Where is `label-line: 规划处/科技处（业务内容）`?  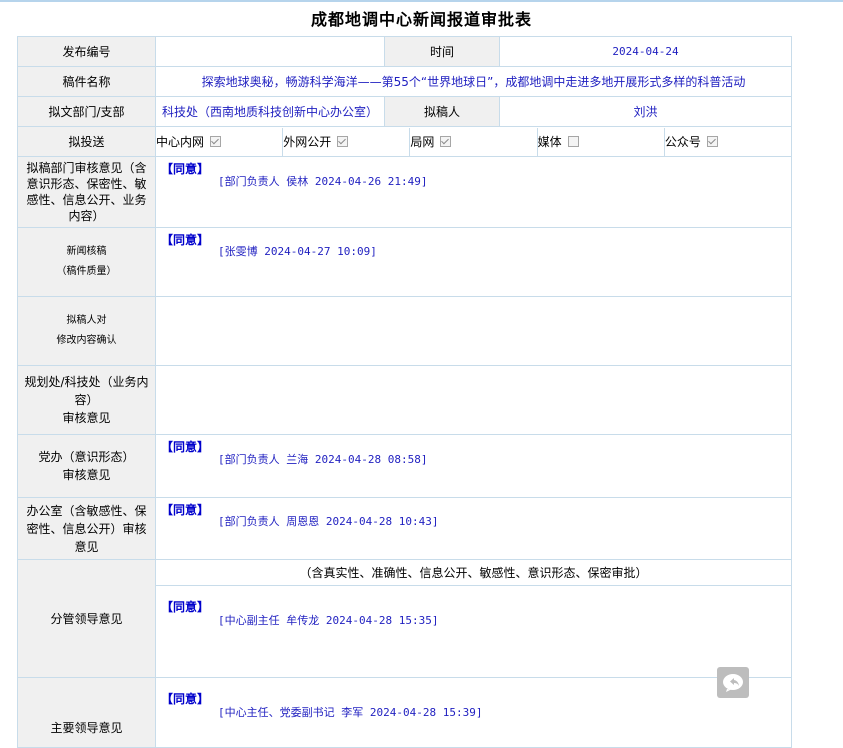
label-line: 规划处/科技处（业务内容） is located at coordinates (86, 391).